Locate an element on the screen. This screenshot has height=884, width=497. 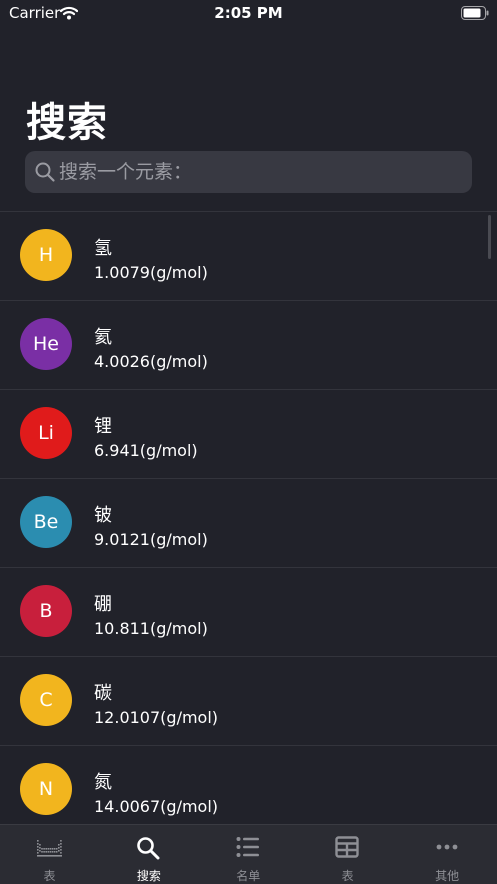
tab-label: 其他 is located at coordinates (447, 876).